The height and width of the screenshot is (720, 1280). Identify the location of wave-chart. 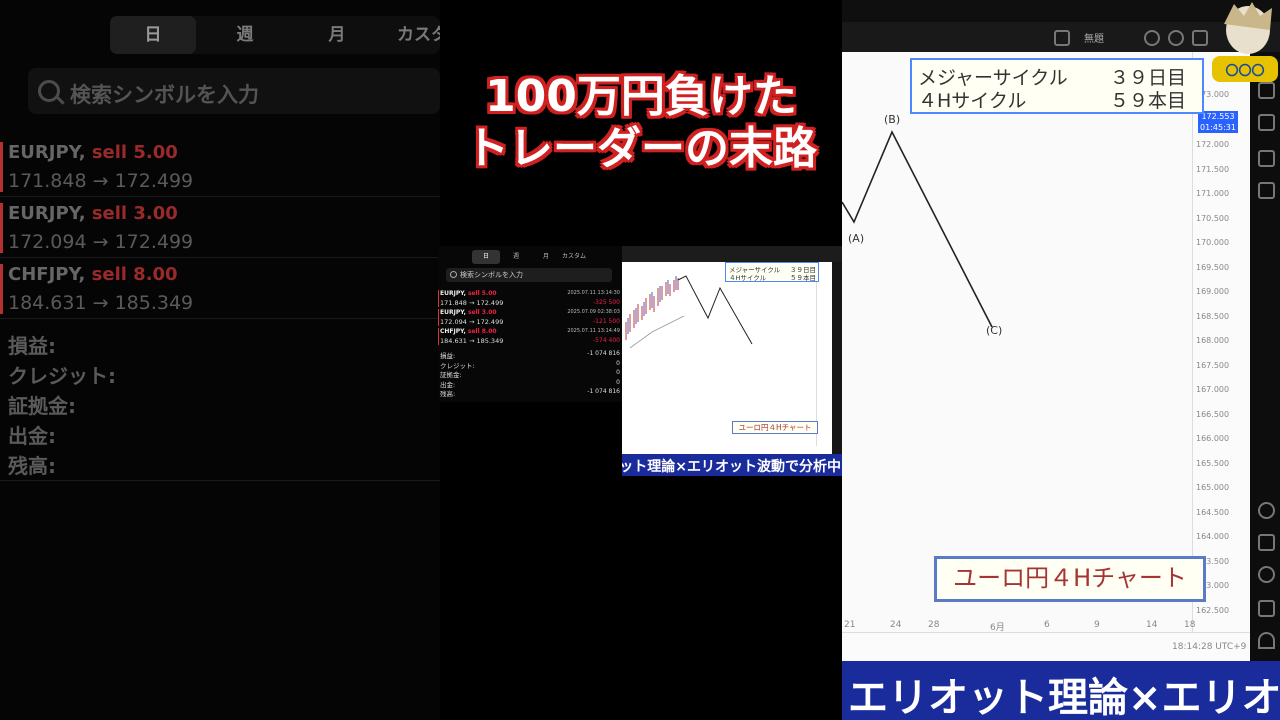
(917, 229).